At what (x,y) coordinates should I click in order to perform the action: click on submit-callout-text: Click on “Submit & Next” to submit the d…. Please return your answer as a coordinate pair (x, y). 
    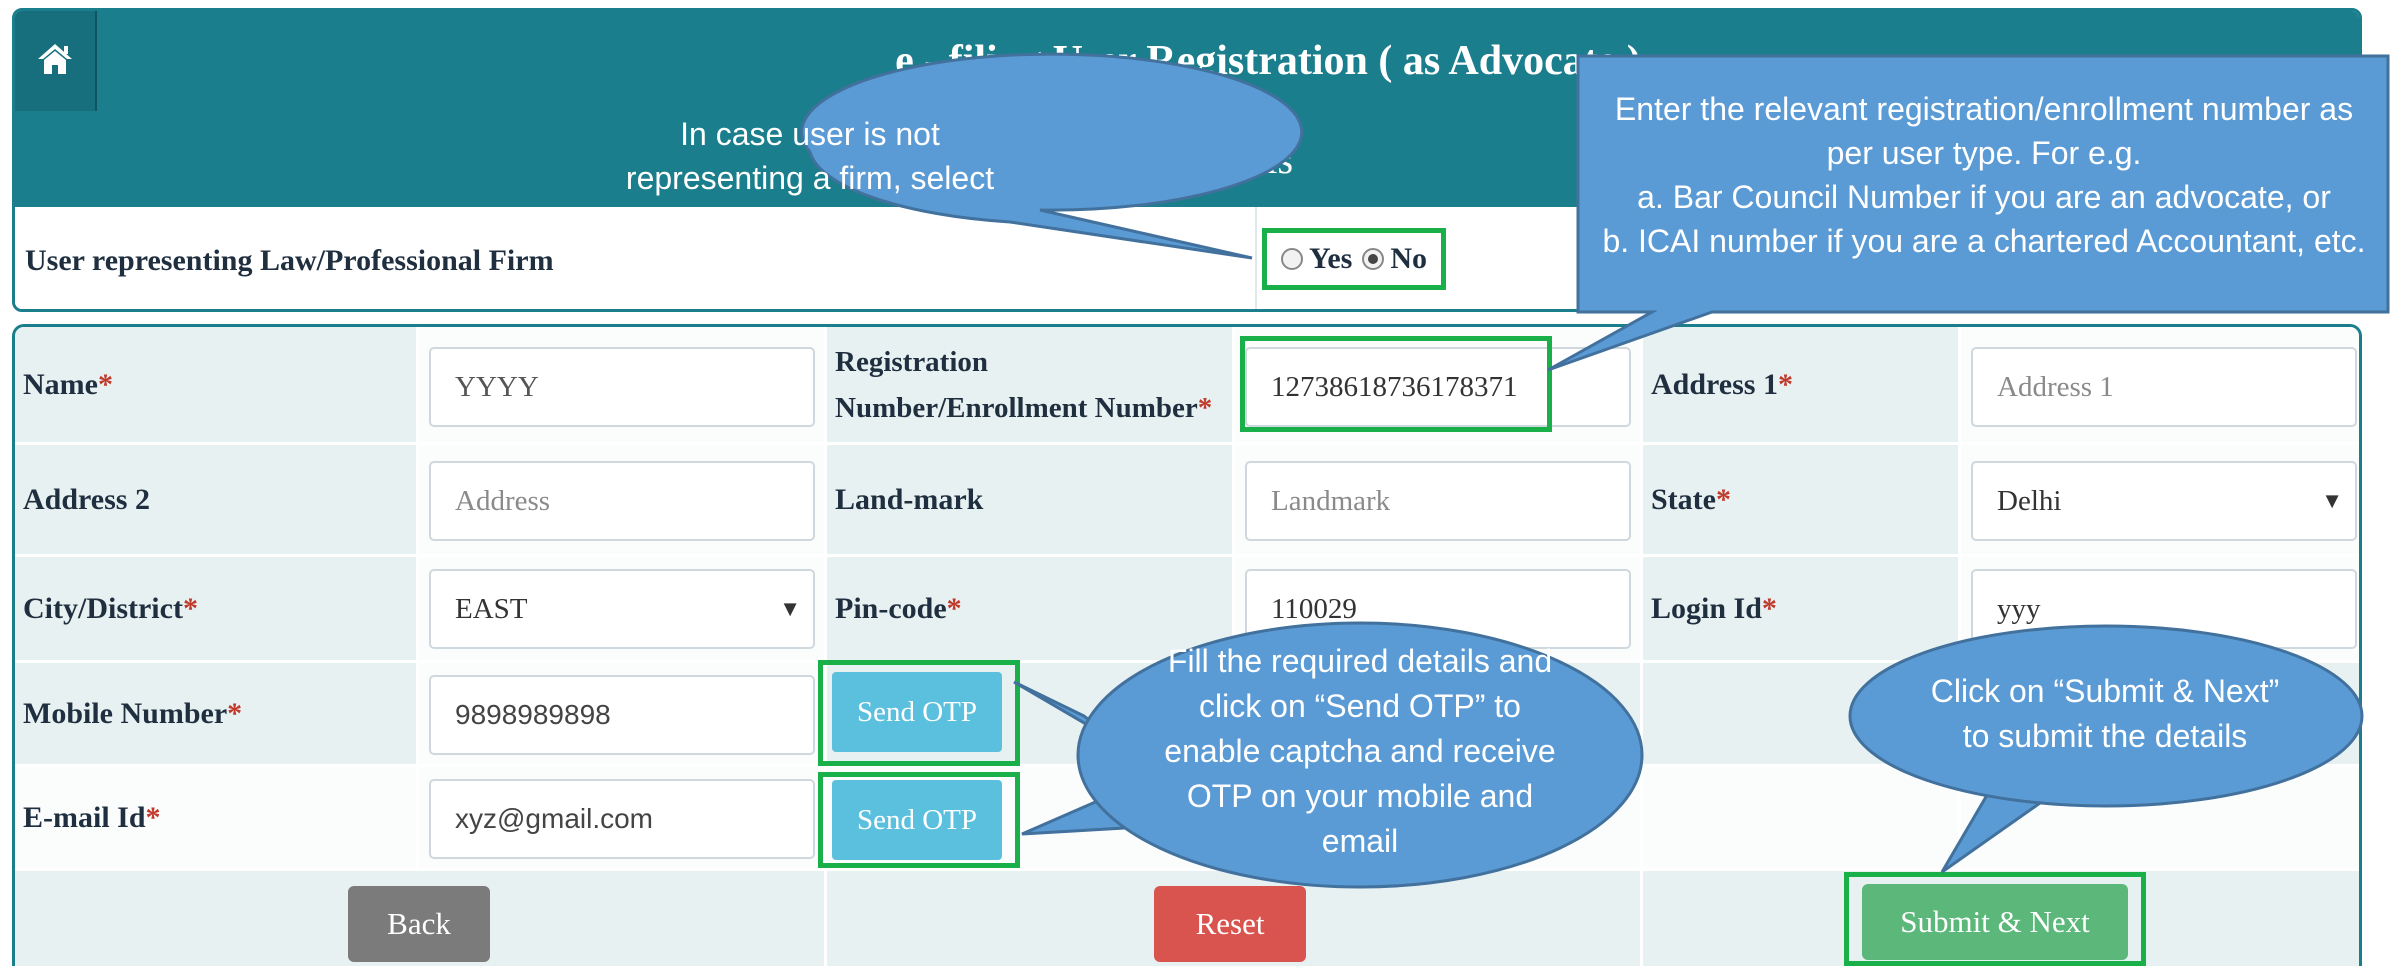
    Looking at the image, I should click on (2105, 713).